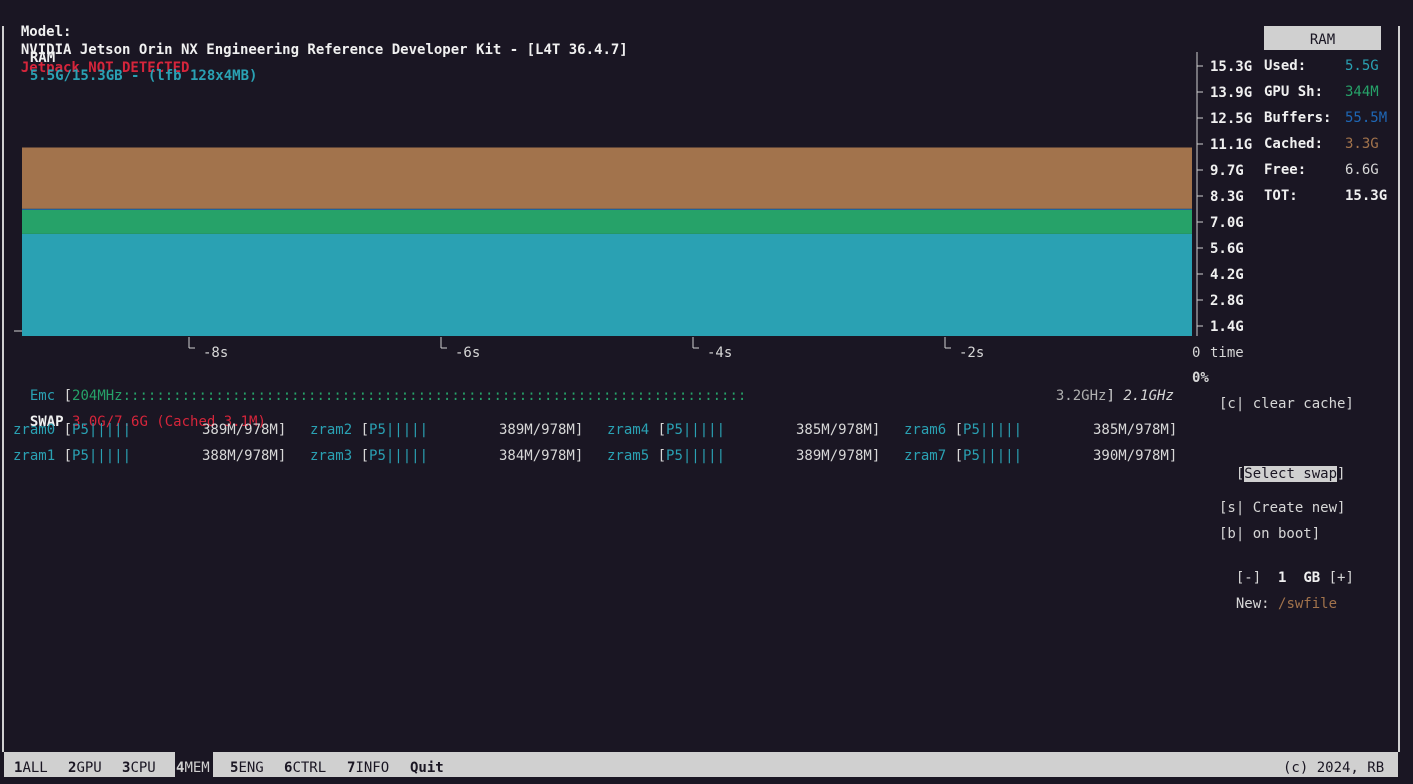  What do you see at coordinates (607, 178) in the screenshot?
I see `ram-area-cached` at bounding box center [607, 178].